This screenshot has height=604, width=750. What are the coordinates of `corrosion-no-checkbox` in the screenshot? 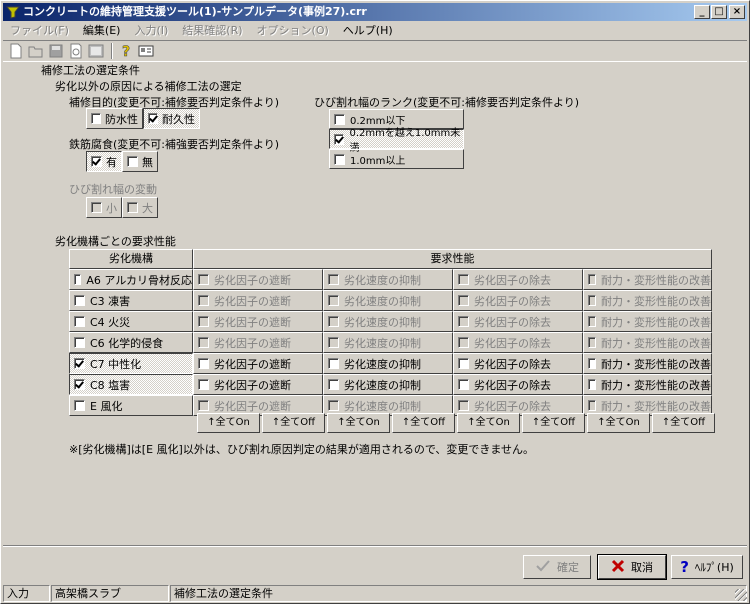 It's located at (132, 161).